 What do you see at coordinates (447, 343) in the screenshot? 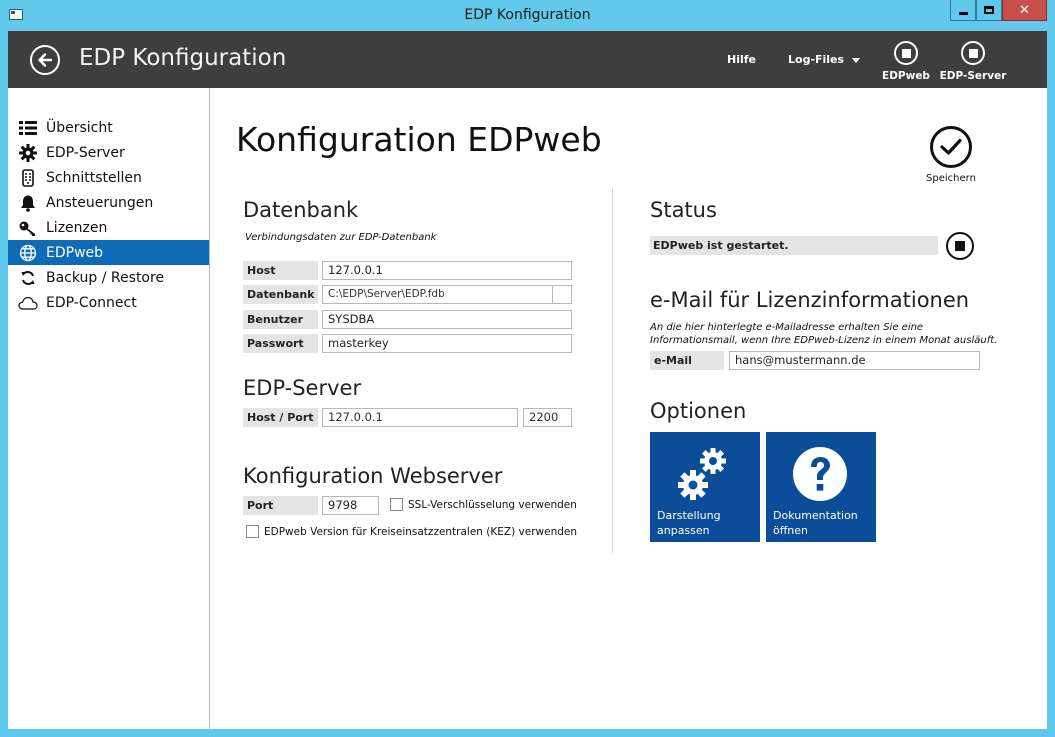
I see `passwort-field: masterkey` at bounding box center [447, 343].